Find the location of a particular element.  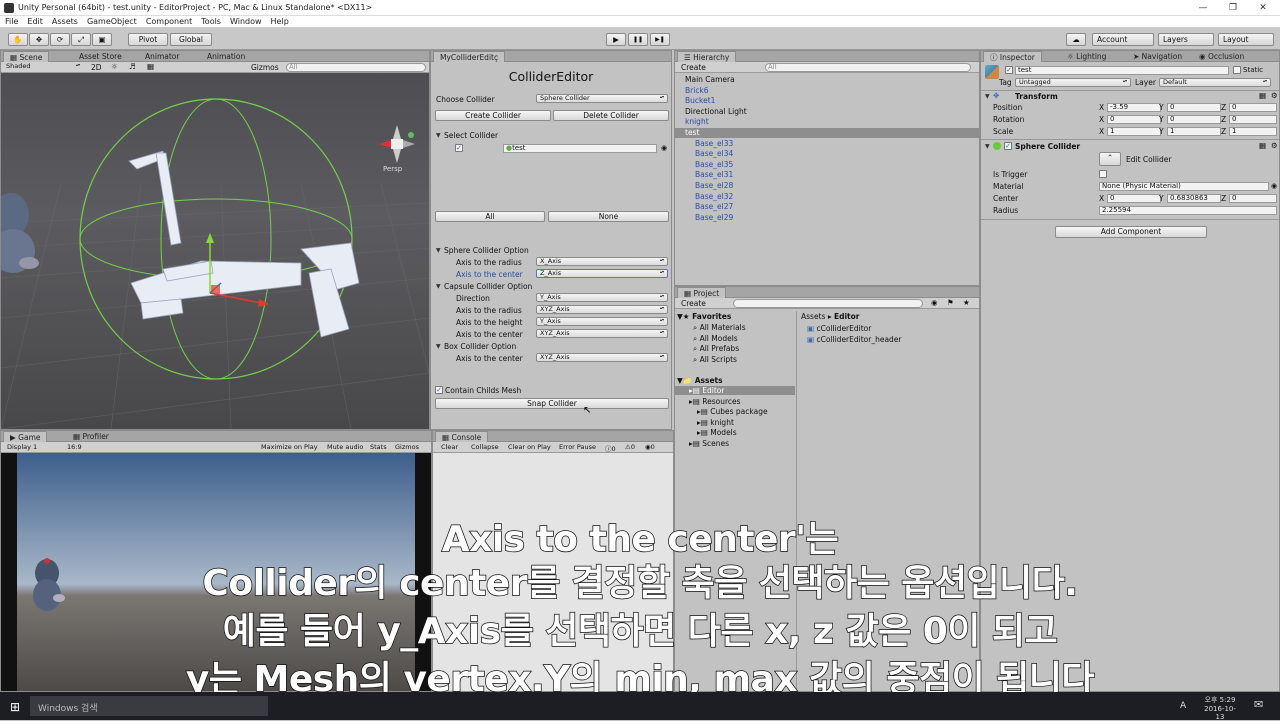

rotation-z-field: 0 is located at coordinates (1253, 119).